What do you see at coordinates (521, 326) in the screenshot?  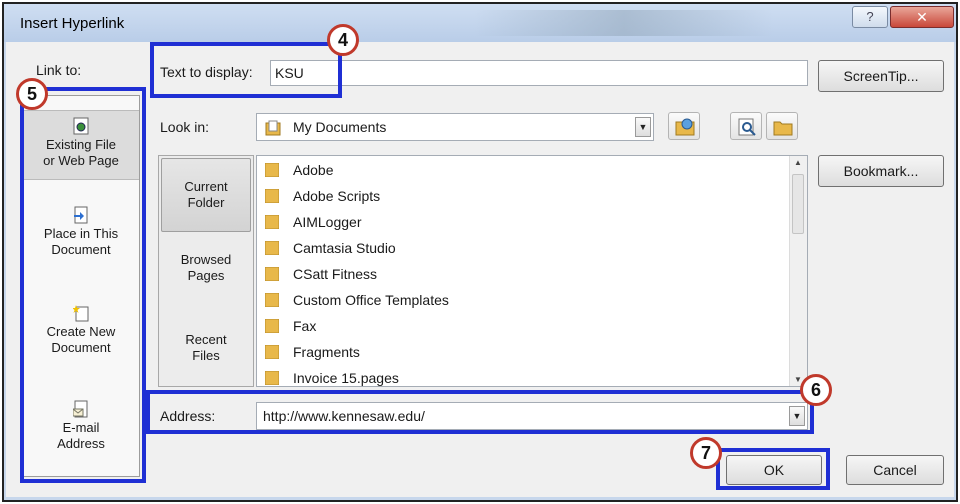 I see `list-item: Fax` at bounding box center [521, 326].